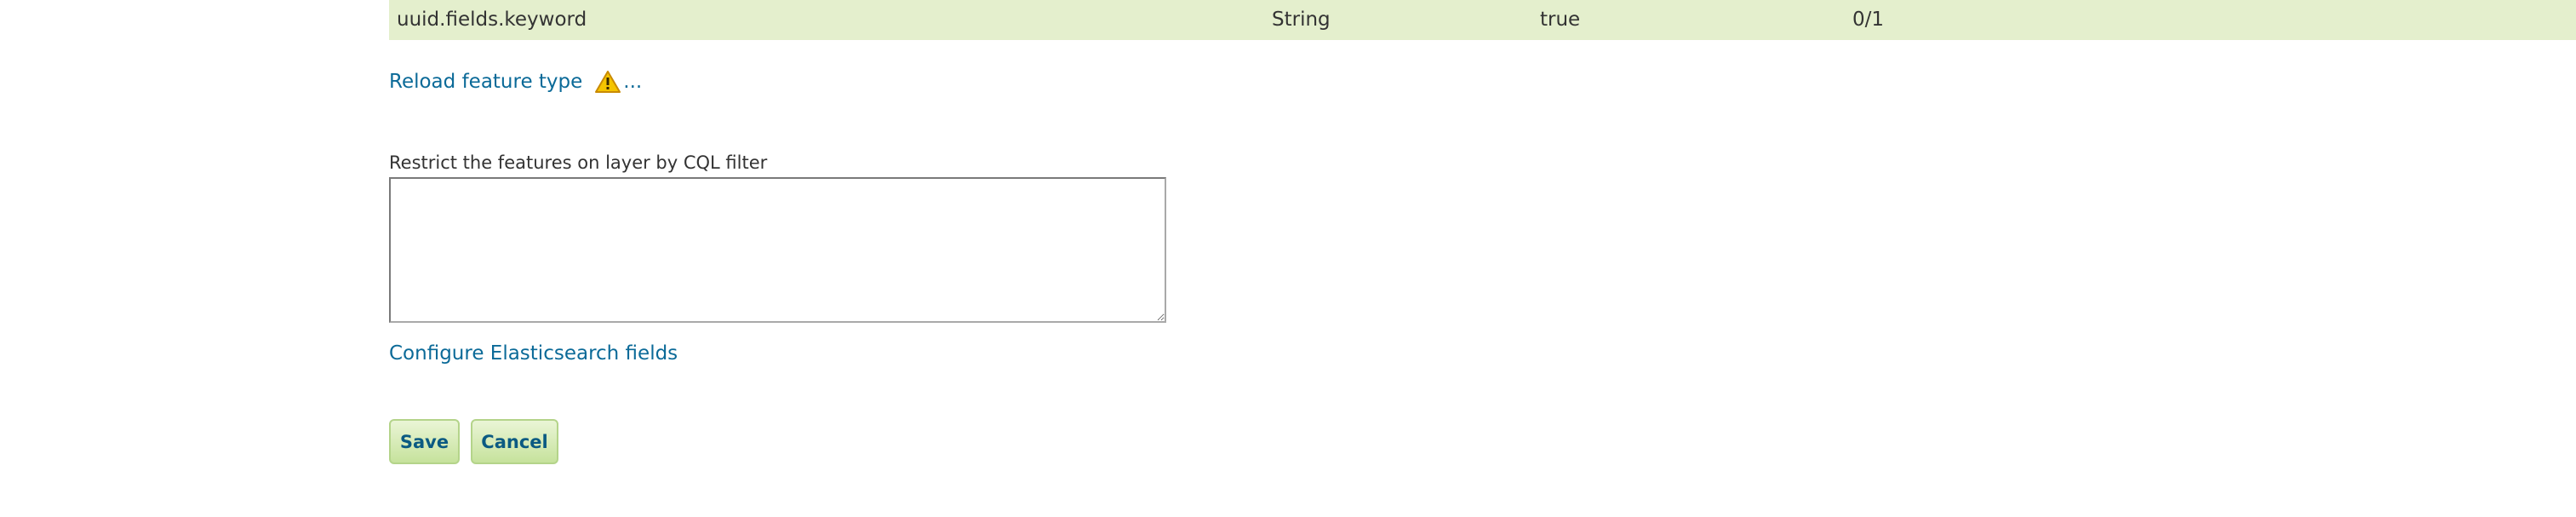  What do you see at coordinates (1560, 20) in the screenshot?
I see `attribute-nillable-cell: true` at bounding box center [1560, 20].